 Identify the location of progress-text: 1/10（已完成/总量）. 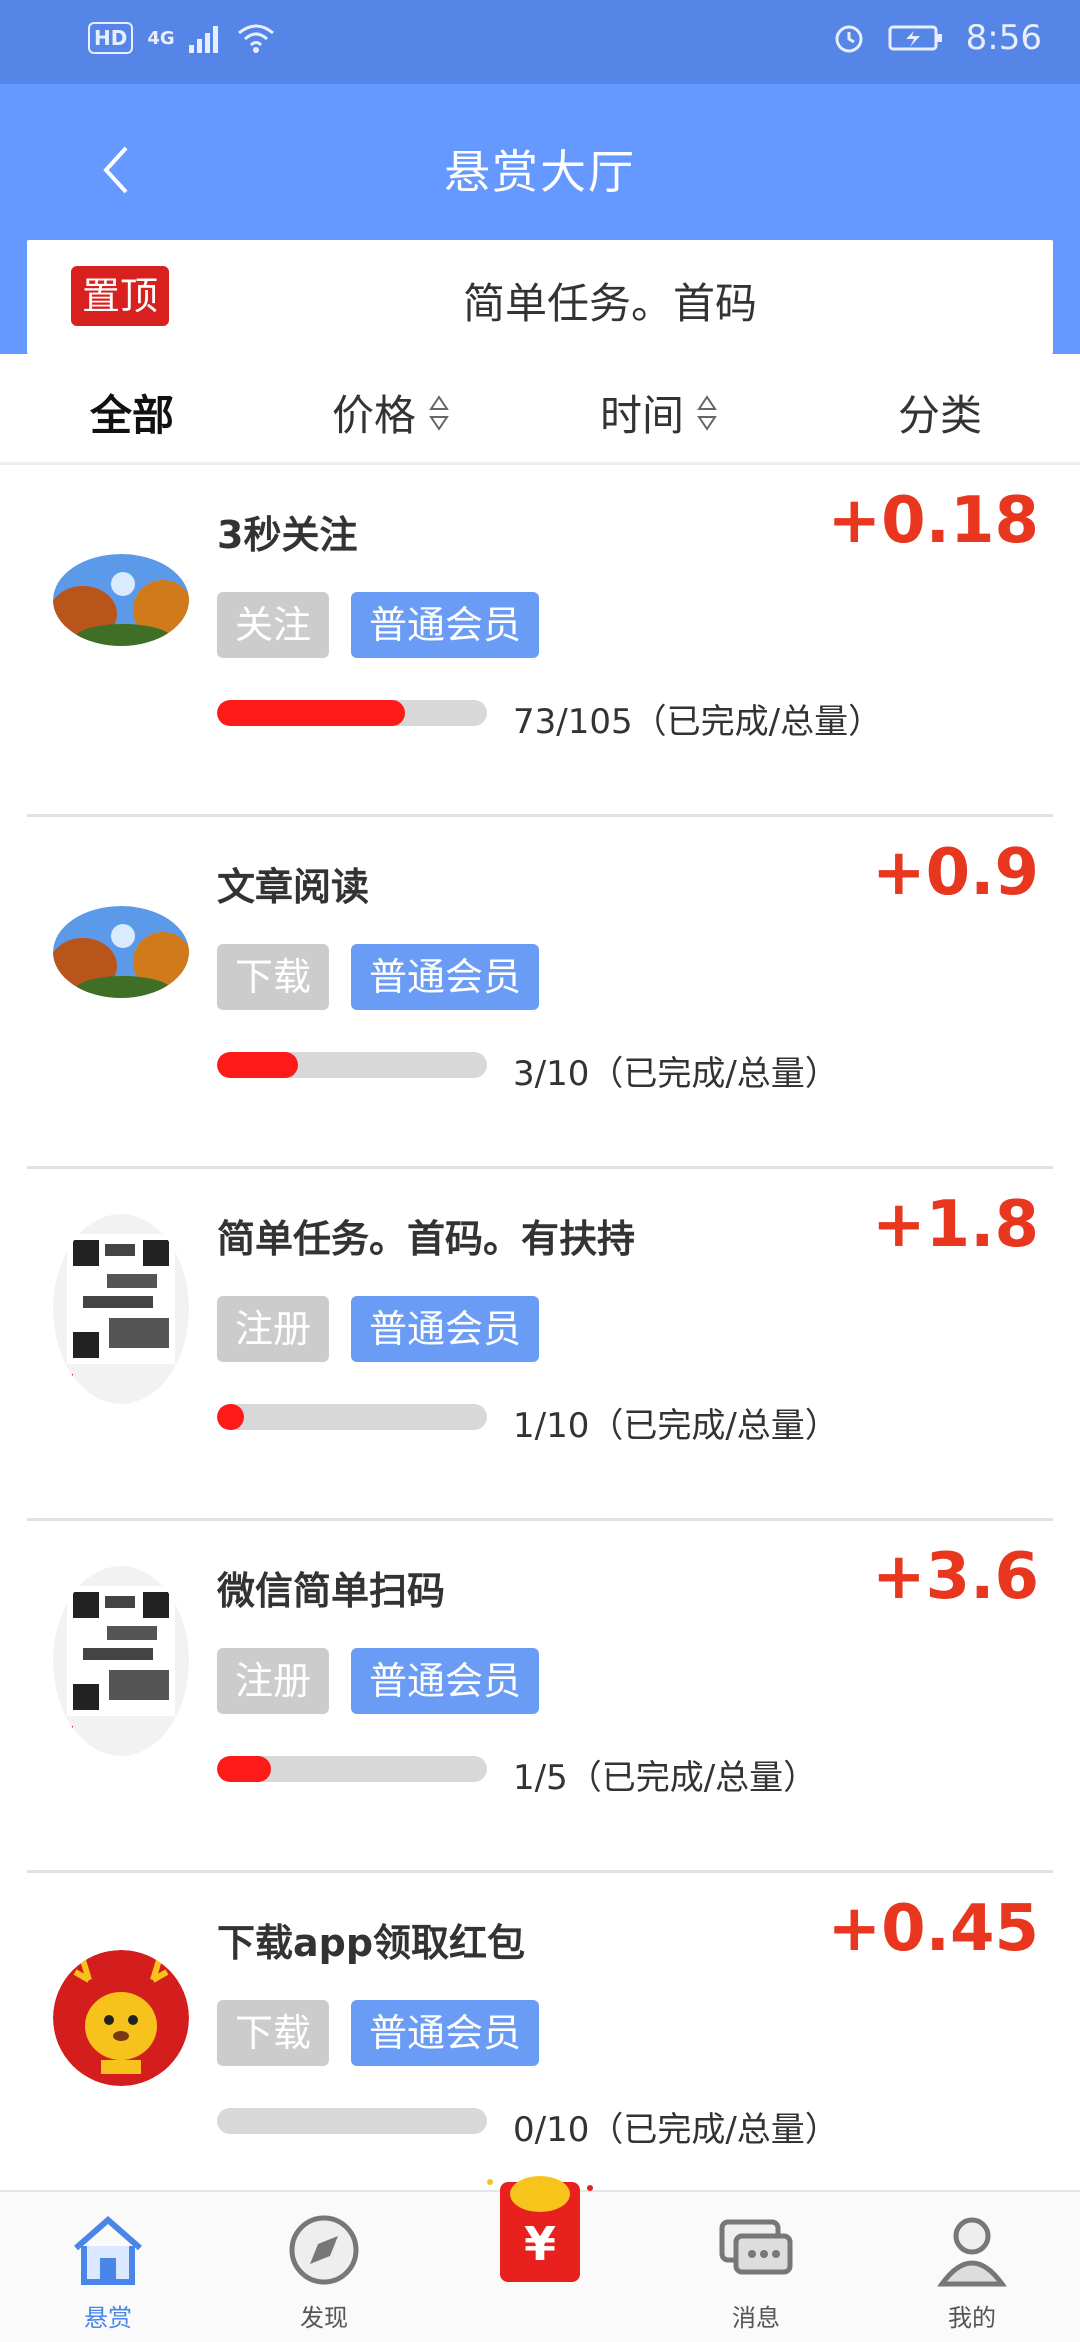
(676, 1426).